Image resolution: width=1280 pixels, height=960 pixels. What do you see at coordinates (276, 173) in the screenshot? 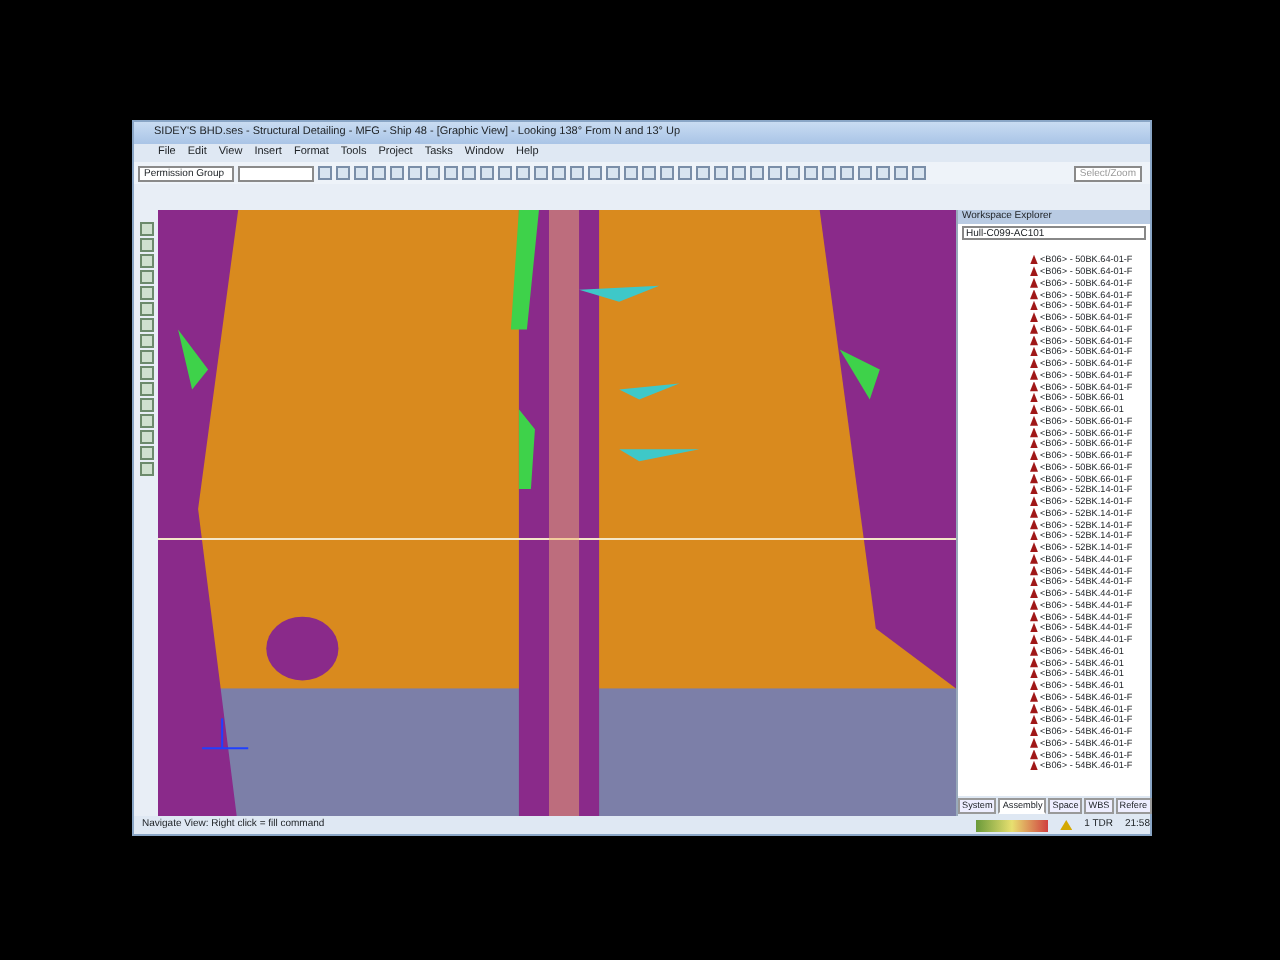
I see `combo-field` at bounding box center [276, 173].